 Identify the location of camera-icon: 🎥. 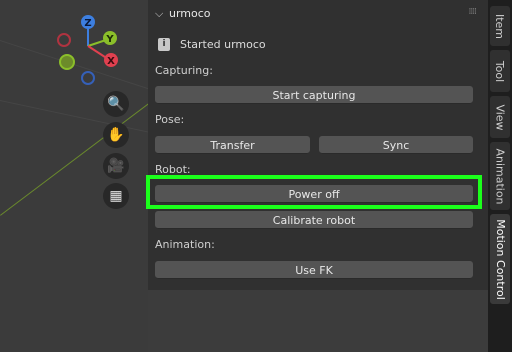
(116, 166).